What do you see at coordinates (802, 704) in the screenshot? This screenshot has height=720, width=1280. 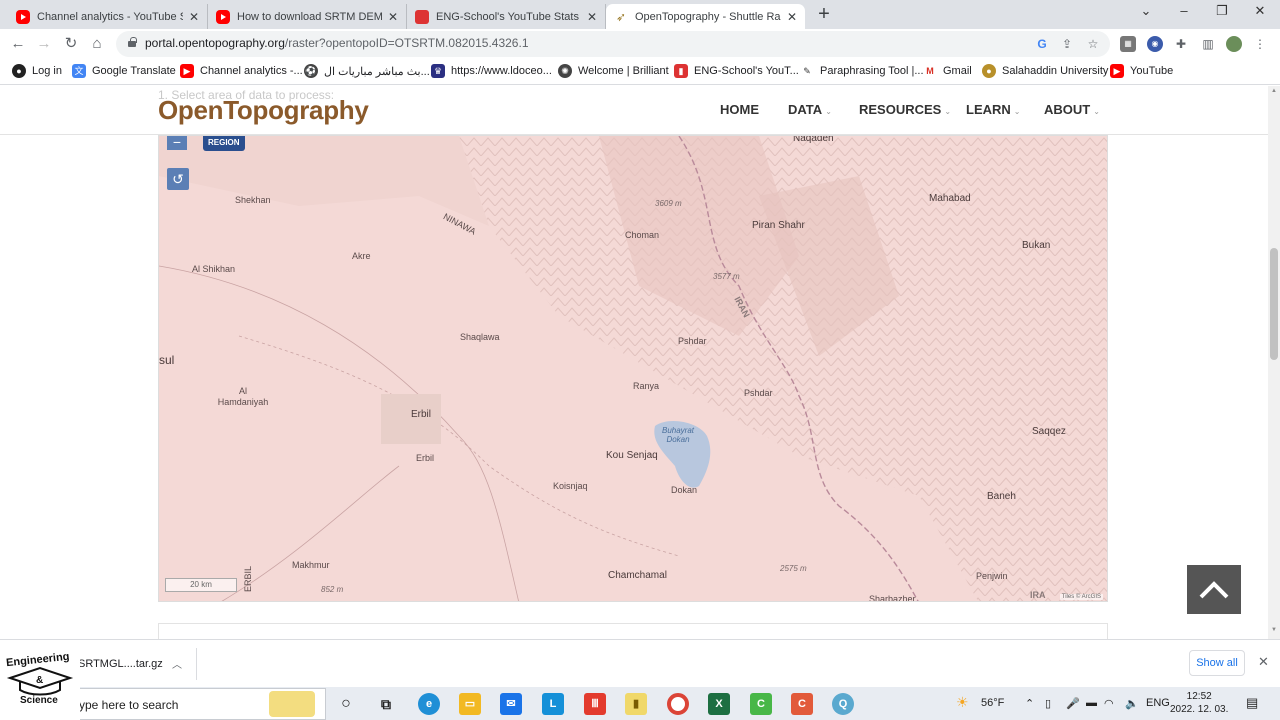 I see `camtasia-recorder-icon: C` at bounding box center [802, 704].